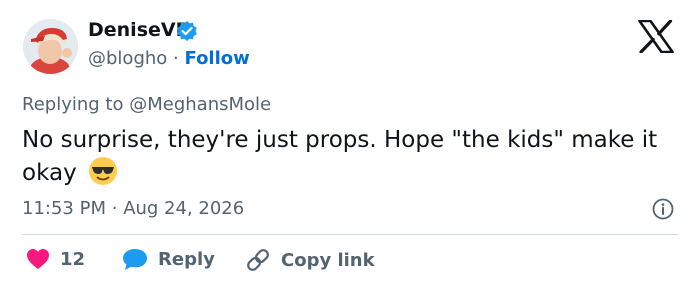 Image resolution: width=700 pixels, height=287 pixels. I want to click on handle: @blogho, so click(127, 58).